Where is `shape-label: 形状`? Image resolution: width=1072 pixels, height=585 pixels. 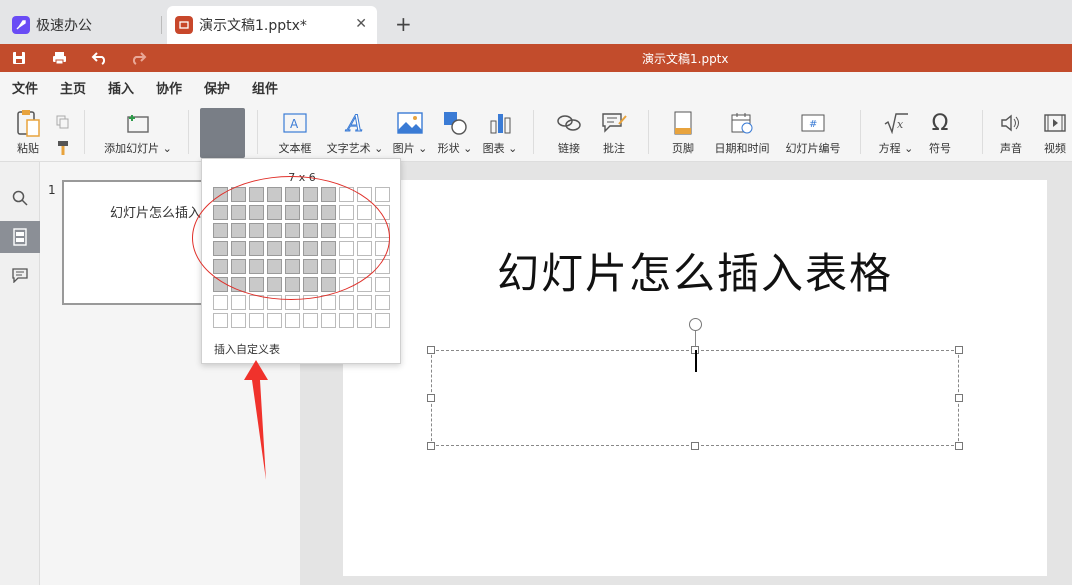 shape-label: 形状 is located at coordinates (448, 148).